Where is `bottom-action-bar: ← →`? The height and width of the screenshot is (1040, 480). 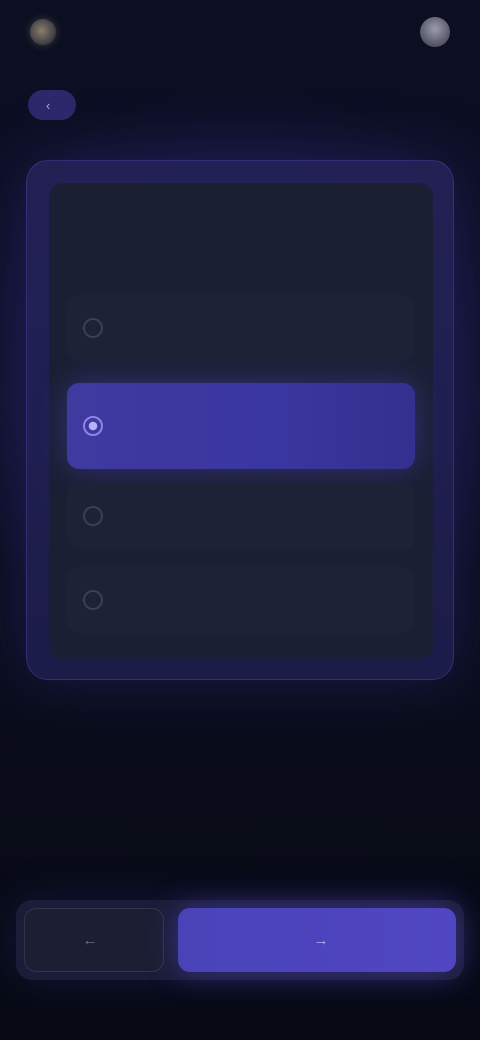 bottom-action-bar: ← → is located at coordinates (240, 940).